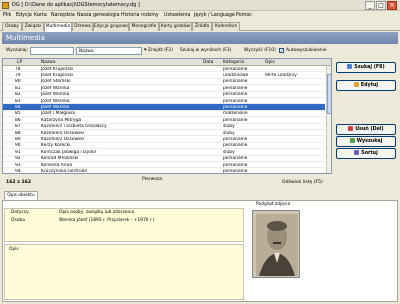  I want to click on col-nazwa: Nazwa, so click(48, 62).